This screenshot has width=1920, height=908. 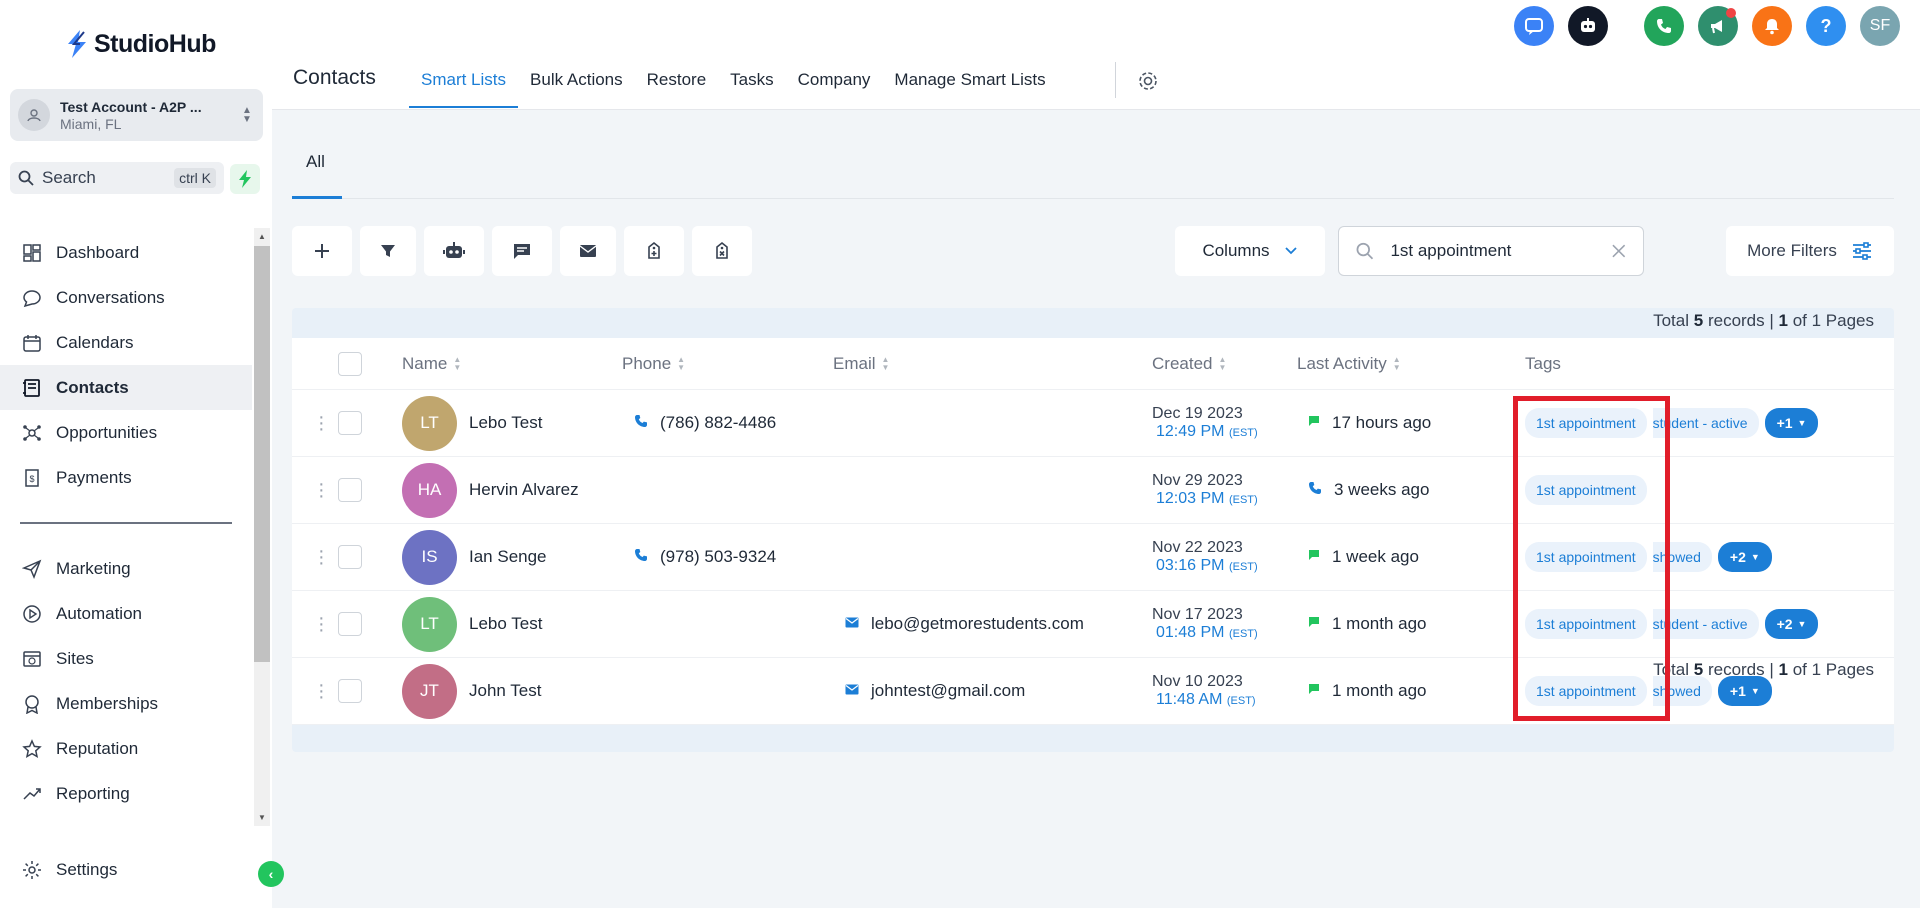 I want to click on ai-bot-button, so click(x=1588, y=26).